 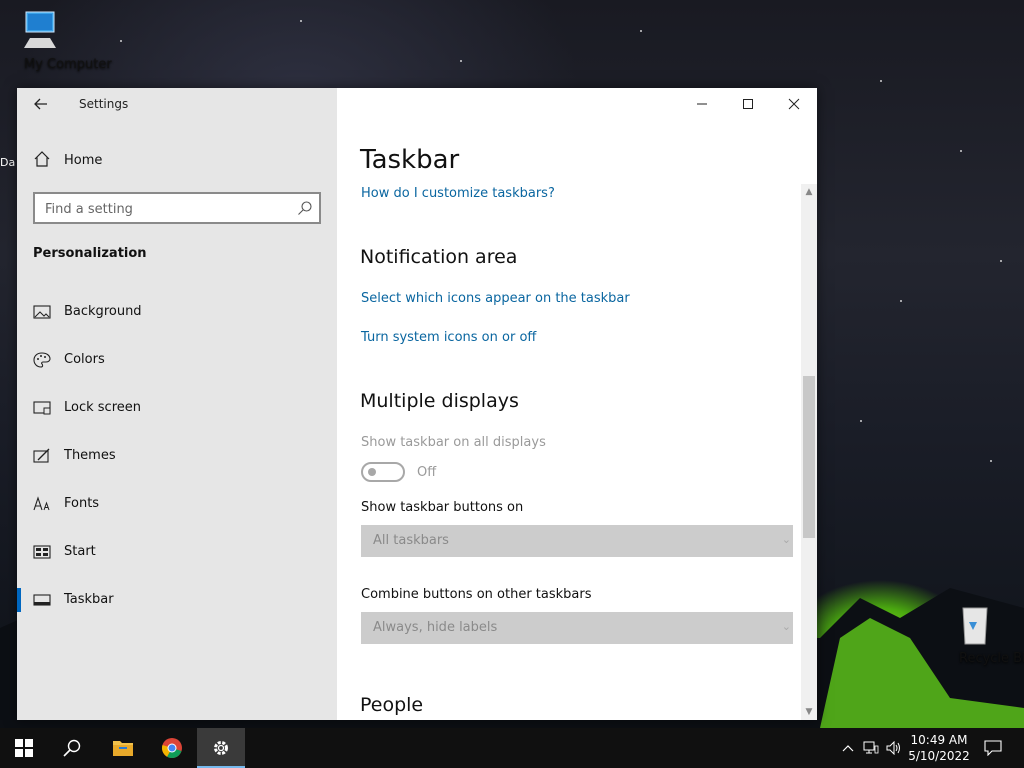 I want to click on section-title: Personalization, so click(x=90, y=253).